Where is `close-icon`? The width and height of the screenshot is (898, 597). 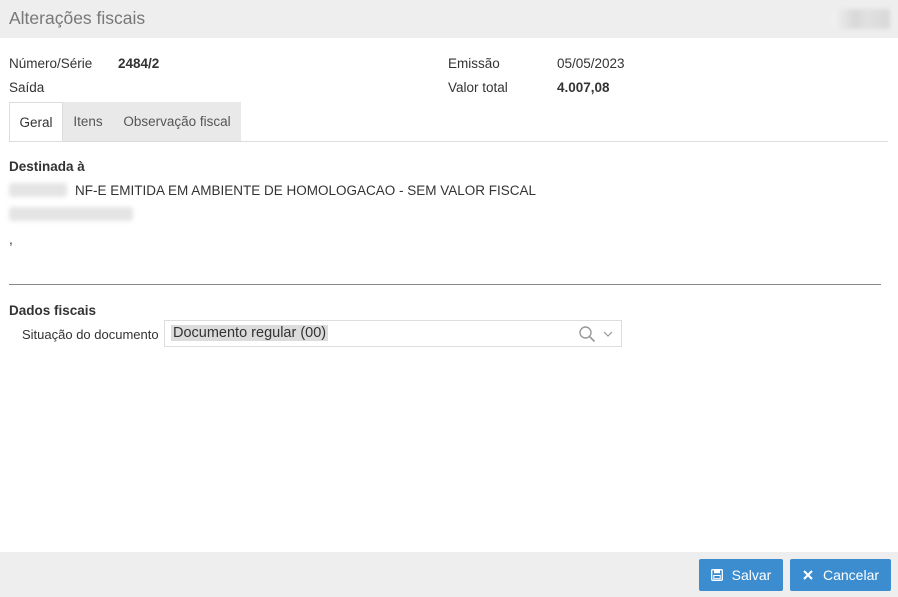 close-icon is located at coordinates (808, 575).